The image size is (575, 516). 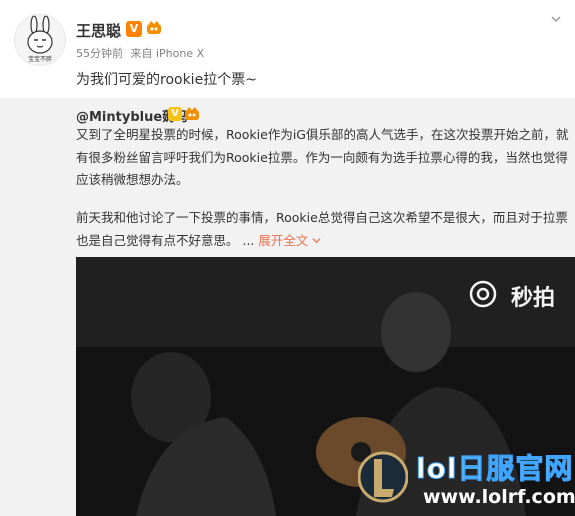 What do you see at coordinates (166, 80) in the screenshot?
I see `post-text: 为我们可爱的rookie拉个票~` at bounding box center [166, 80].